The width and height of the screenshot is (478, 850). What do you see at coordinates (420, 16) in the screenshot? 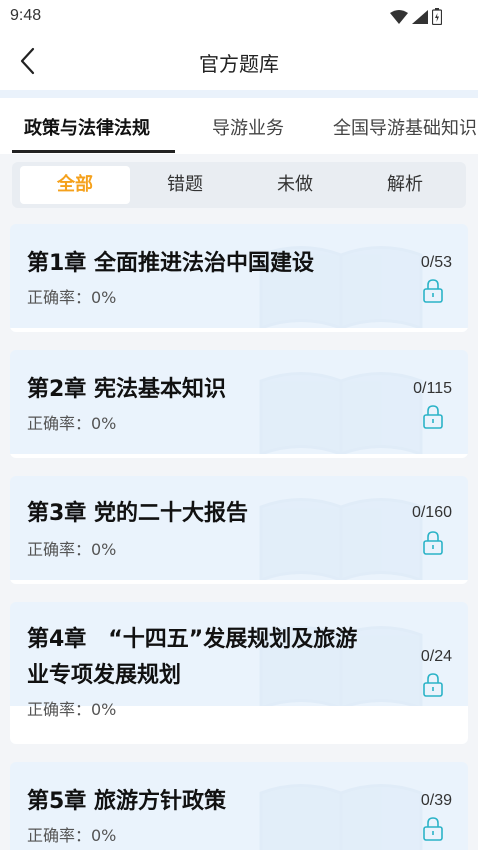
I see `signal-icon` at bounding box center [420, 16].